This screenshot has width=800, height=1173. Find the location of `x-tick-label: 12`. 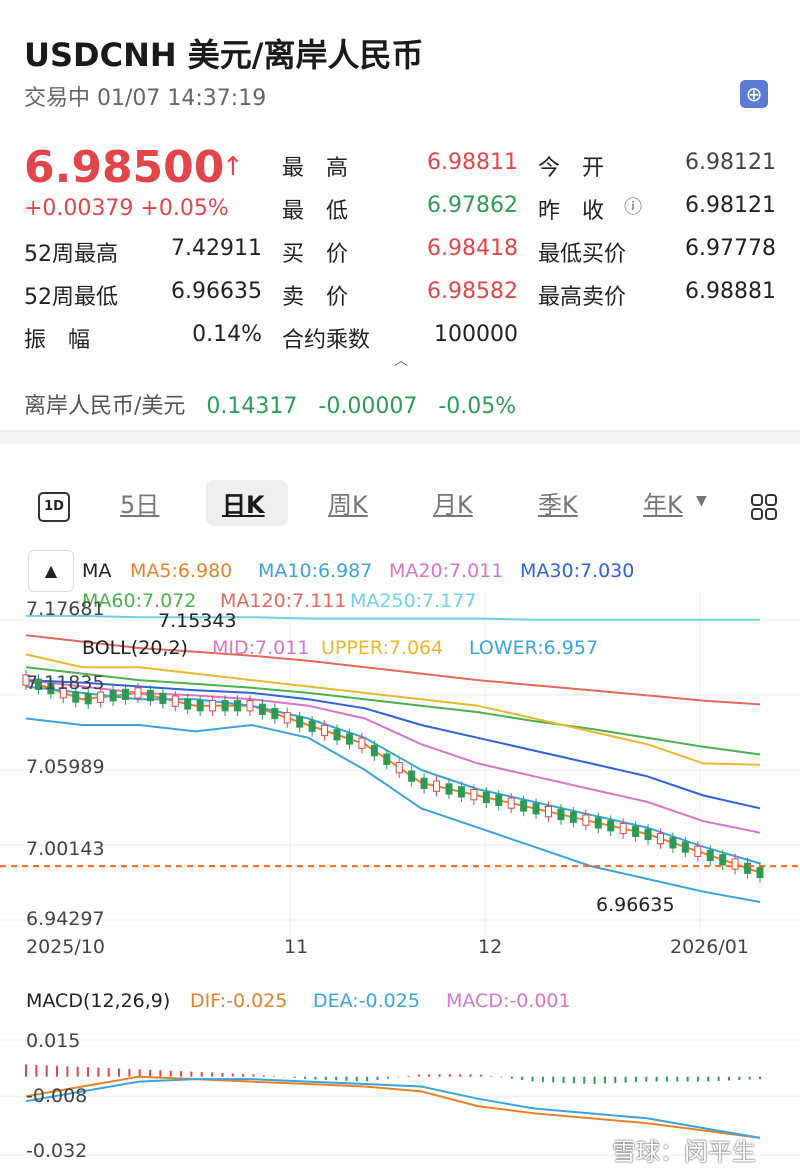

x-tick-label: 12 is located at coordinates (490, 947).